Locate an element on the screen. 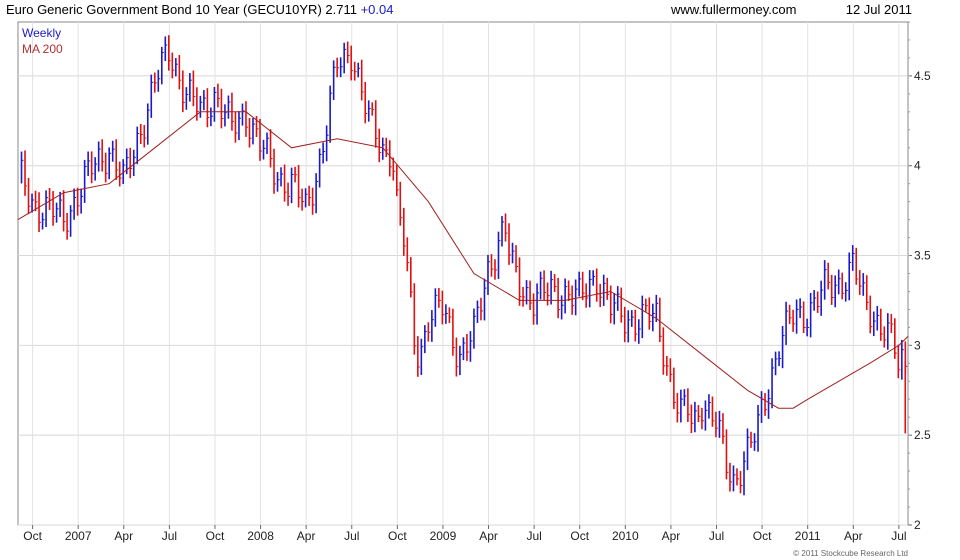 Image resolution: width=960 pixels, height=560 pixels. y-tick-label: 4 is located at coordinates (917, 166).